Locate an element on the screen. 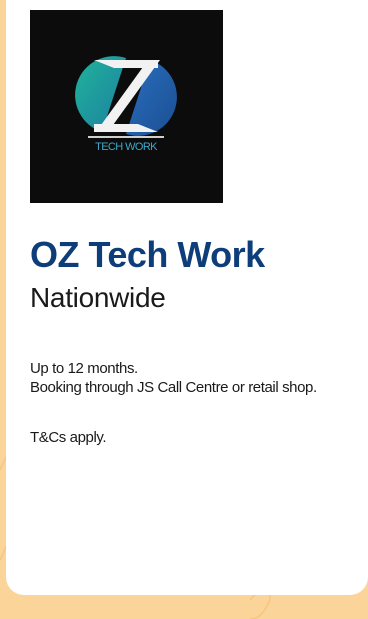  offer-title: OZ Tech Work is located at coordinates (147, 254).